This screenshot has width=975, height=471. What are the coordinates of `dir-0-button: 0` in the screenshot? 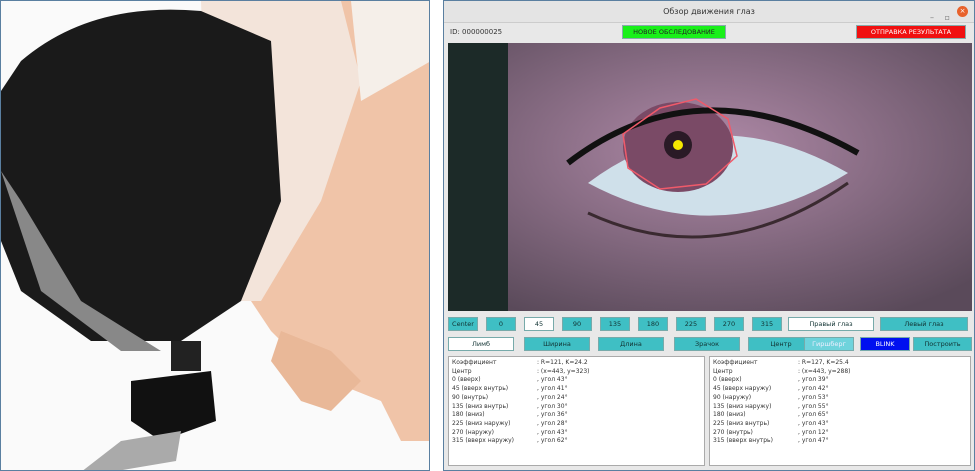 It's located at (501, 324).